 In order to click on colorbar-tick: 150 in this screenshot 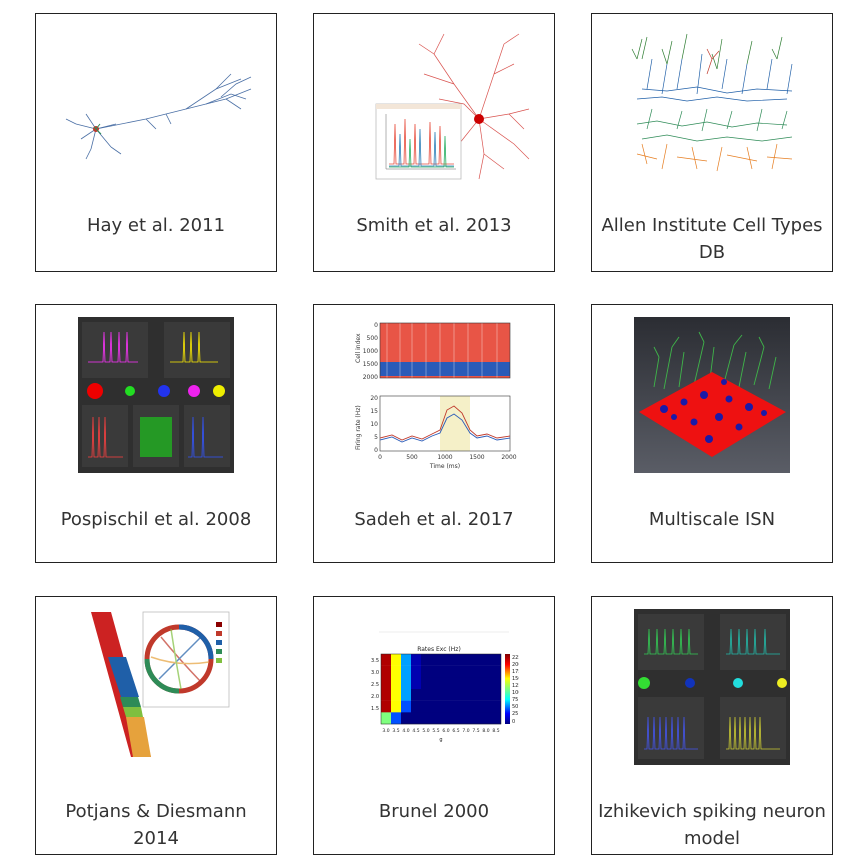, I will do `click(515, 679)`.